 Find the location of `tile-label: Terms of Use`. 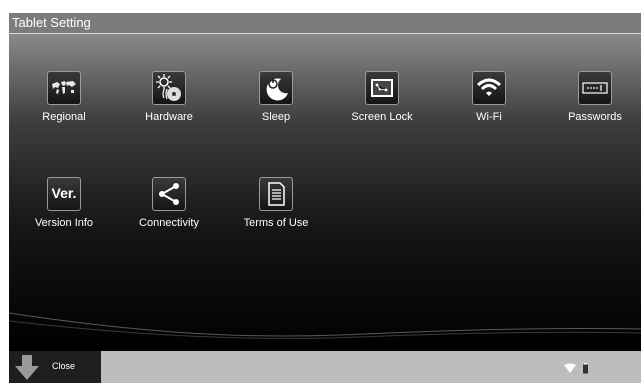

tile-label: Terms of Use is located at coordinates (276, 223).